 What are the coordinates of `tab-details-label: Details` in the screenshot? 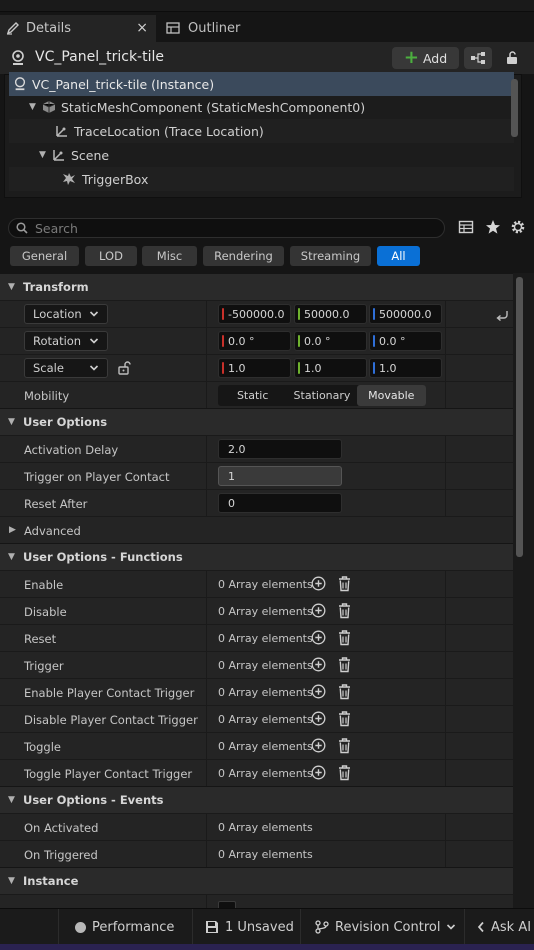 It's located at (49, 28).